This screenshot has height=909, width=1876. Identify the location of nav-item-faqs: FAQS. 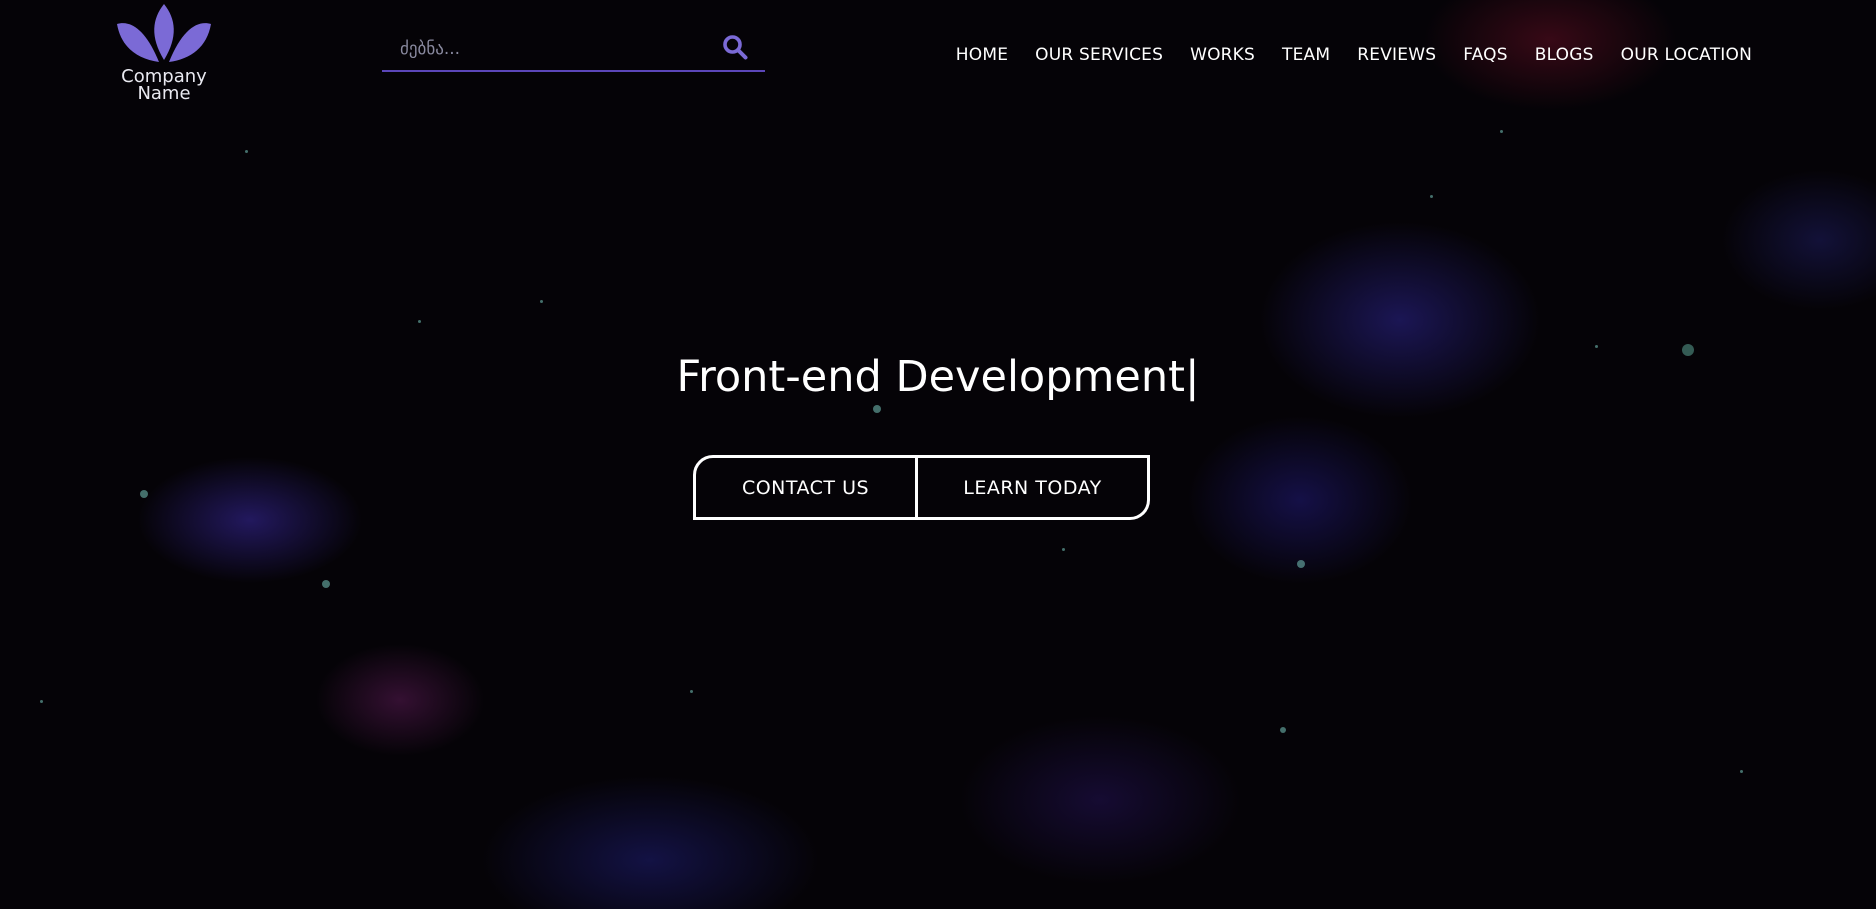
(1485, 55).